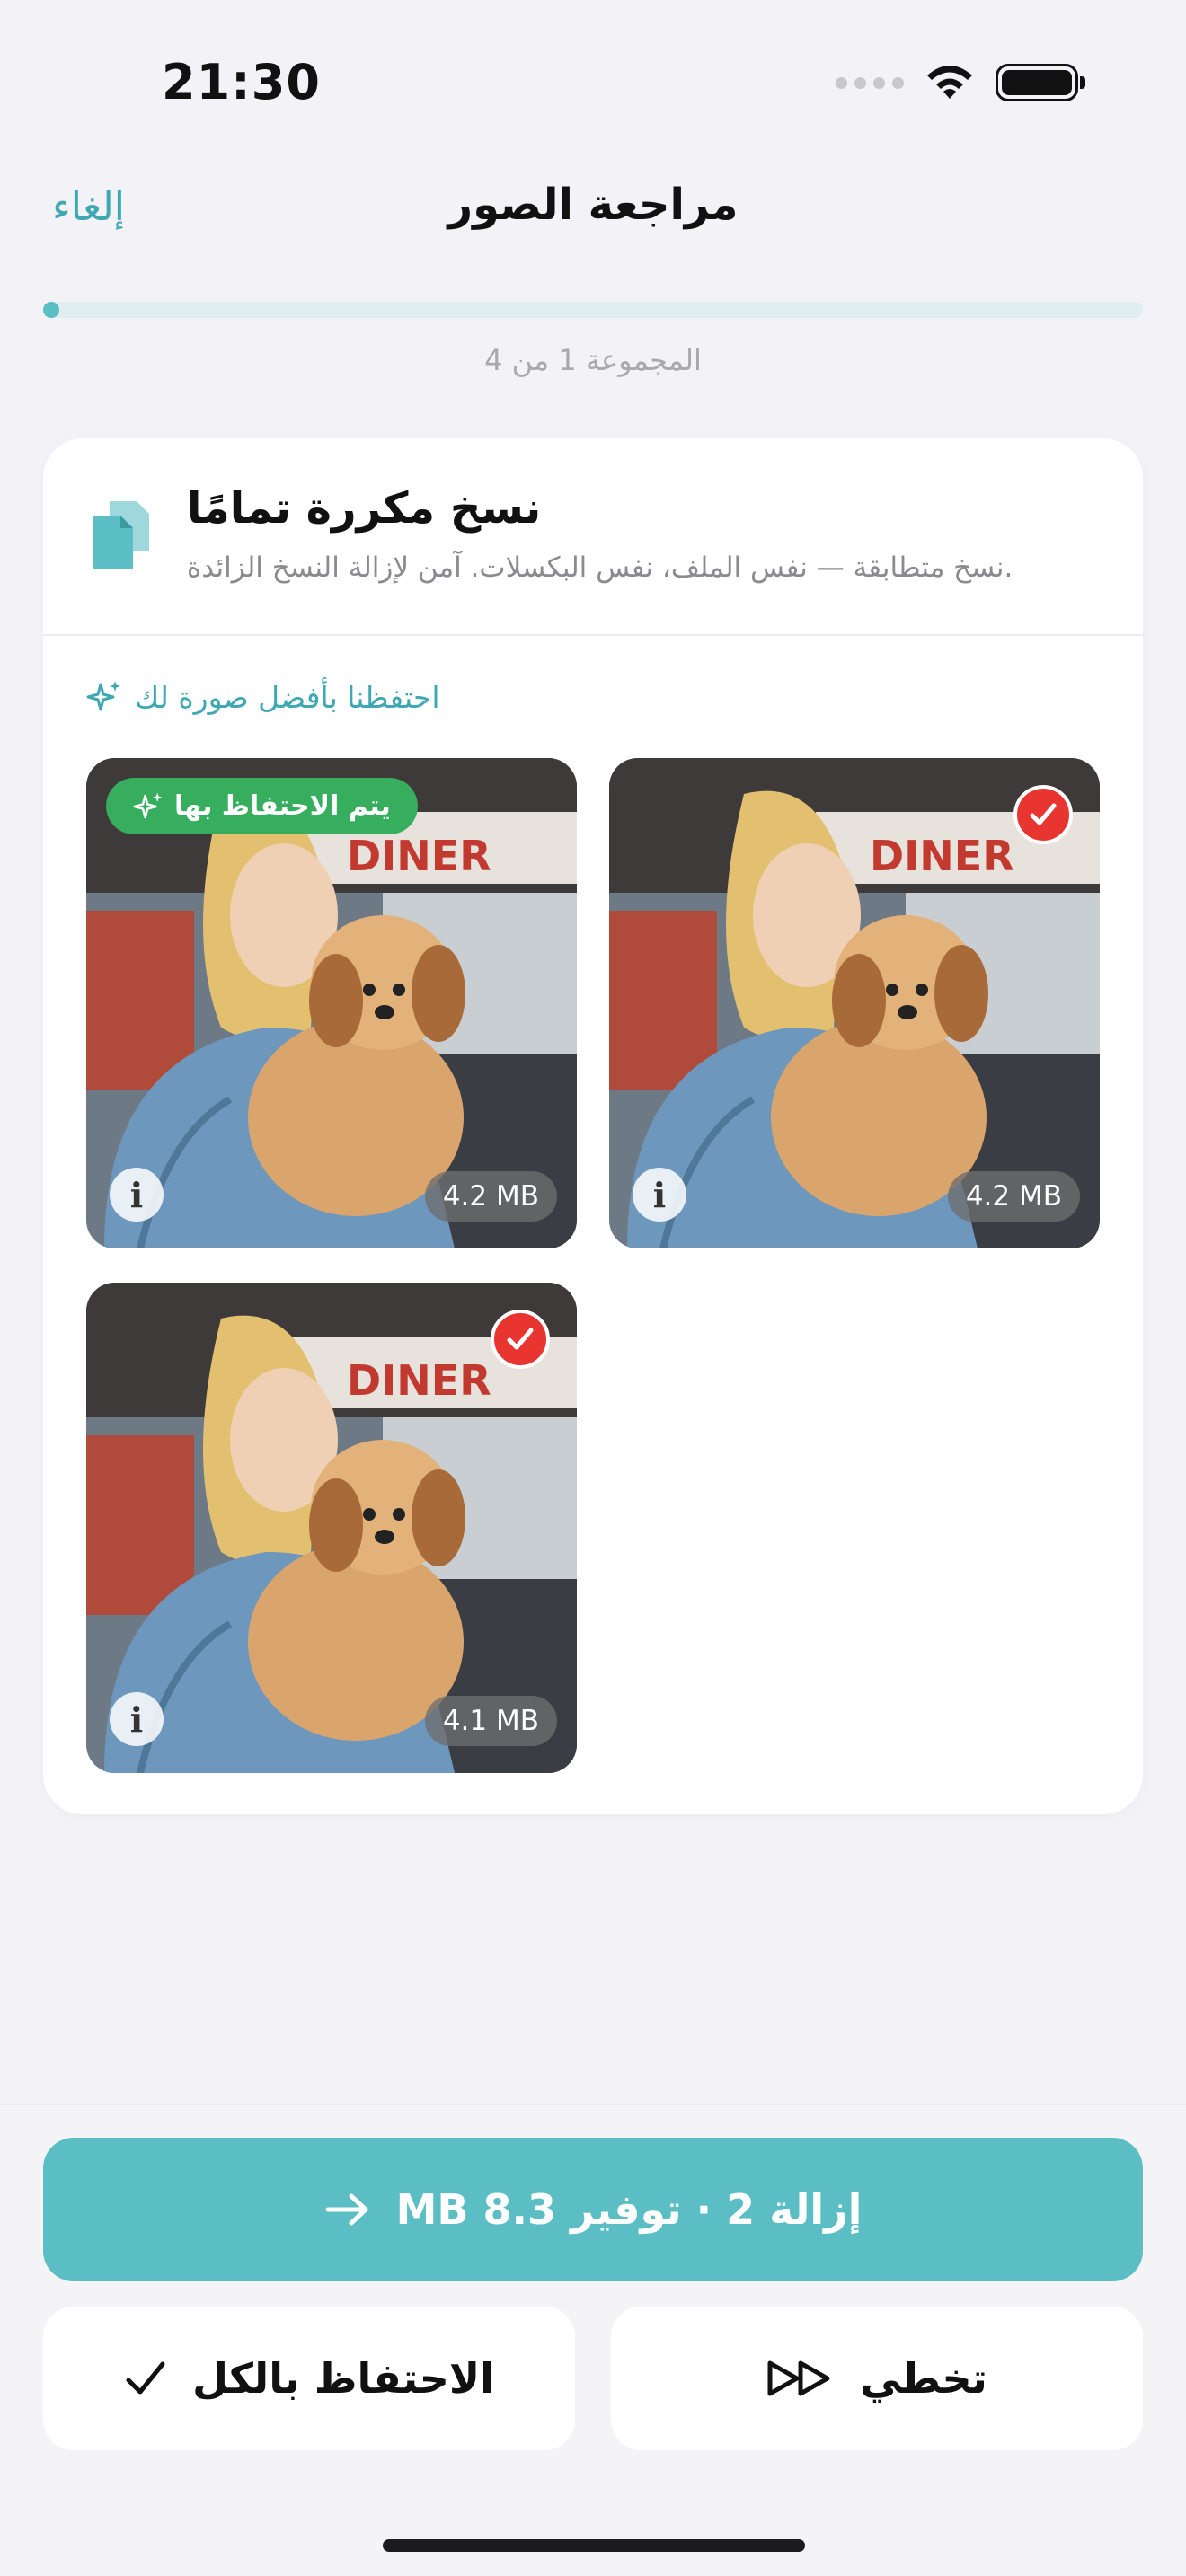 This screenshot has height=2576, width=1186. I want to click on duplicate-files-icon, so click(121, 535).